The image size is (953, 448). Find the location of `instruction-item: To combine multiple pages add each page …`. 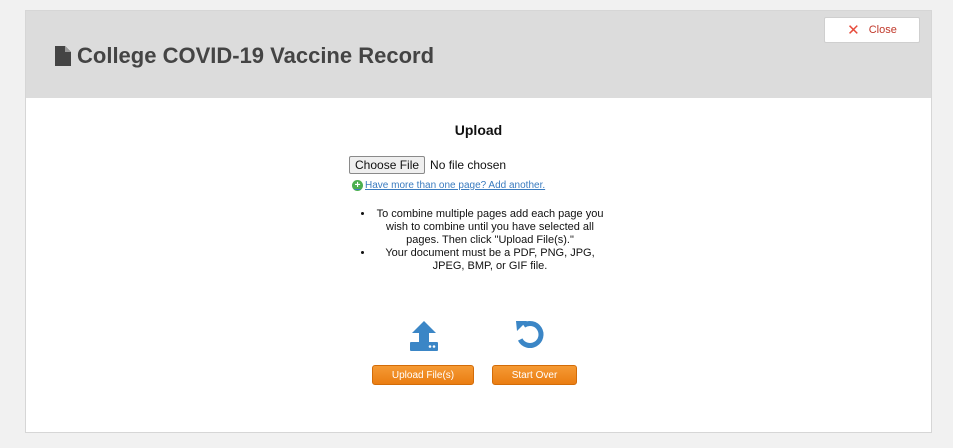

instruction-item: To combine multiple pages add each page … is located at coordinates (490, 227).